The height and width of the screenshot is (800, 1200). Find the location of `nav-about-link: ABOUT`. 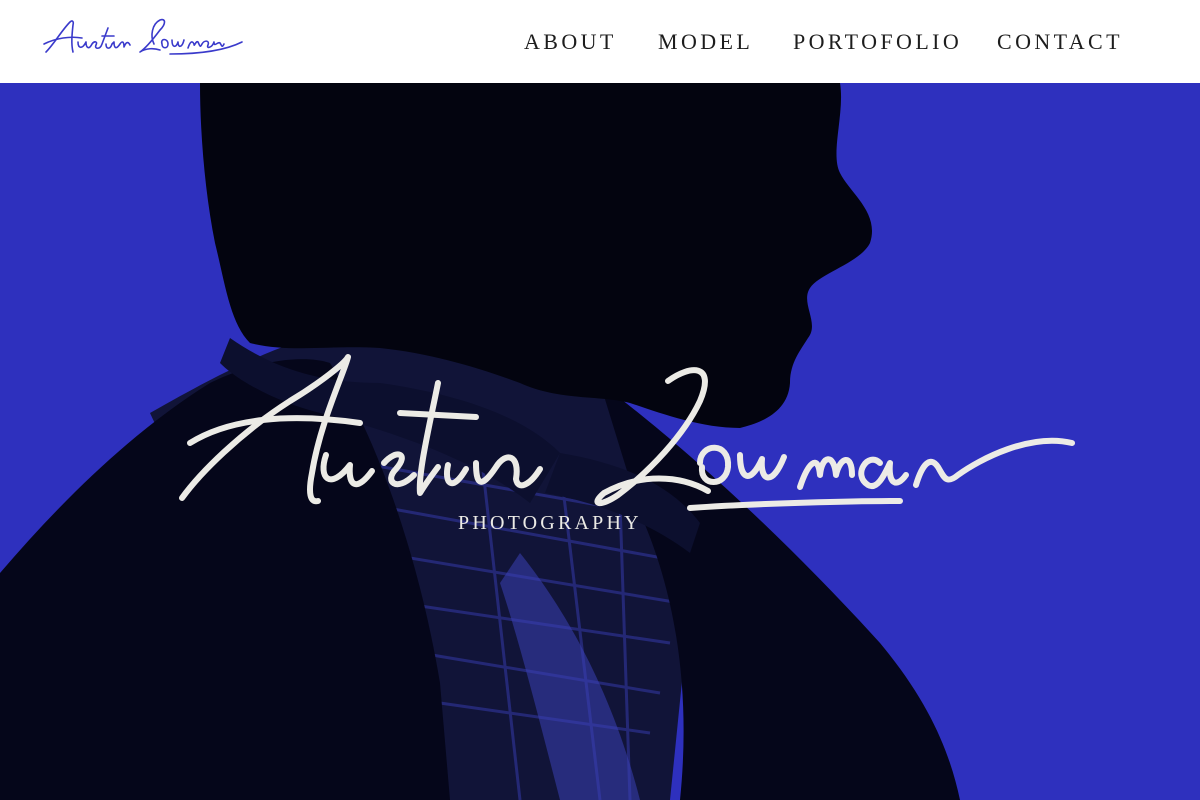

nav-about-link: ABOUT is located at coordinates (570, 42).